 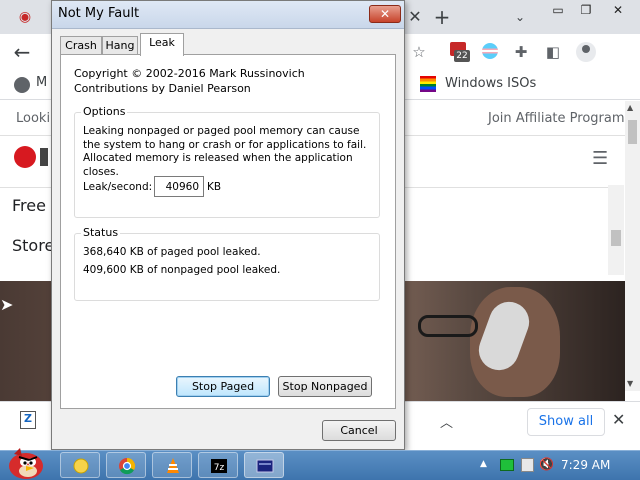 What do you see at coordinates (189, 73) in the screenshot?
I see `copyright-text: Copyright © 2002-2016 Mark Russinovich` at bounding box center [189, 73].